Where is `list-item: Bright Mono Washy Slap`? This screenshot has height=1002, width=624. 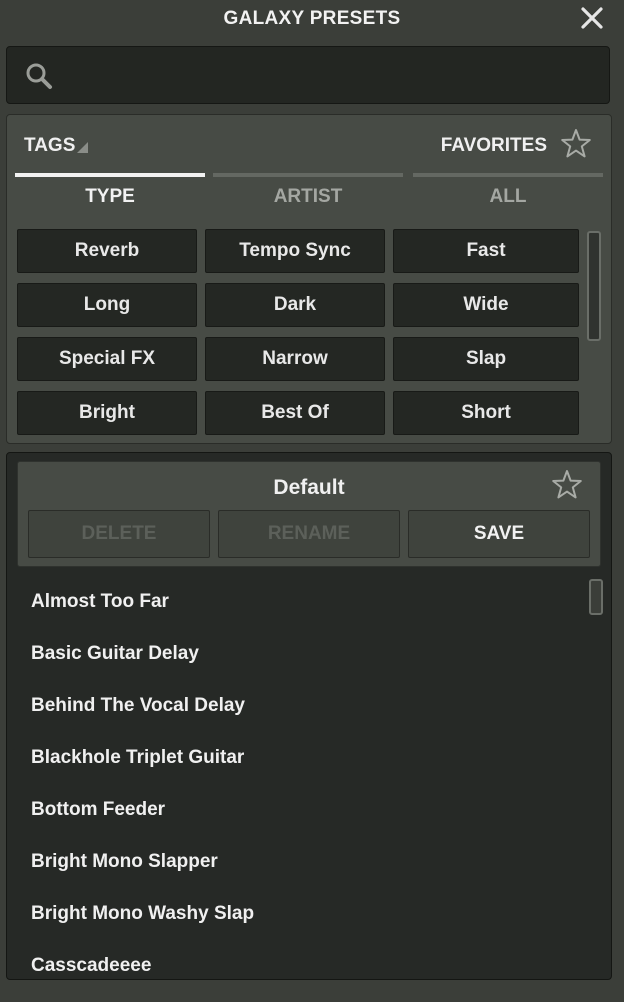 list-item: Bright Mono Washy Slap is located at coordinates (142, 914).